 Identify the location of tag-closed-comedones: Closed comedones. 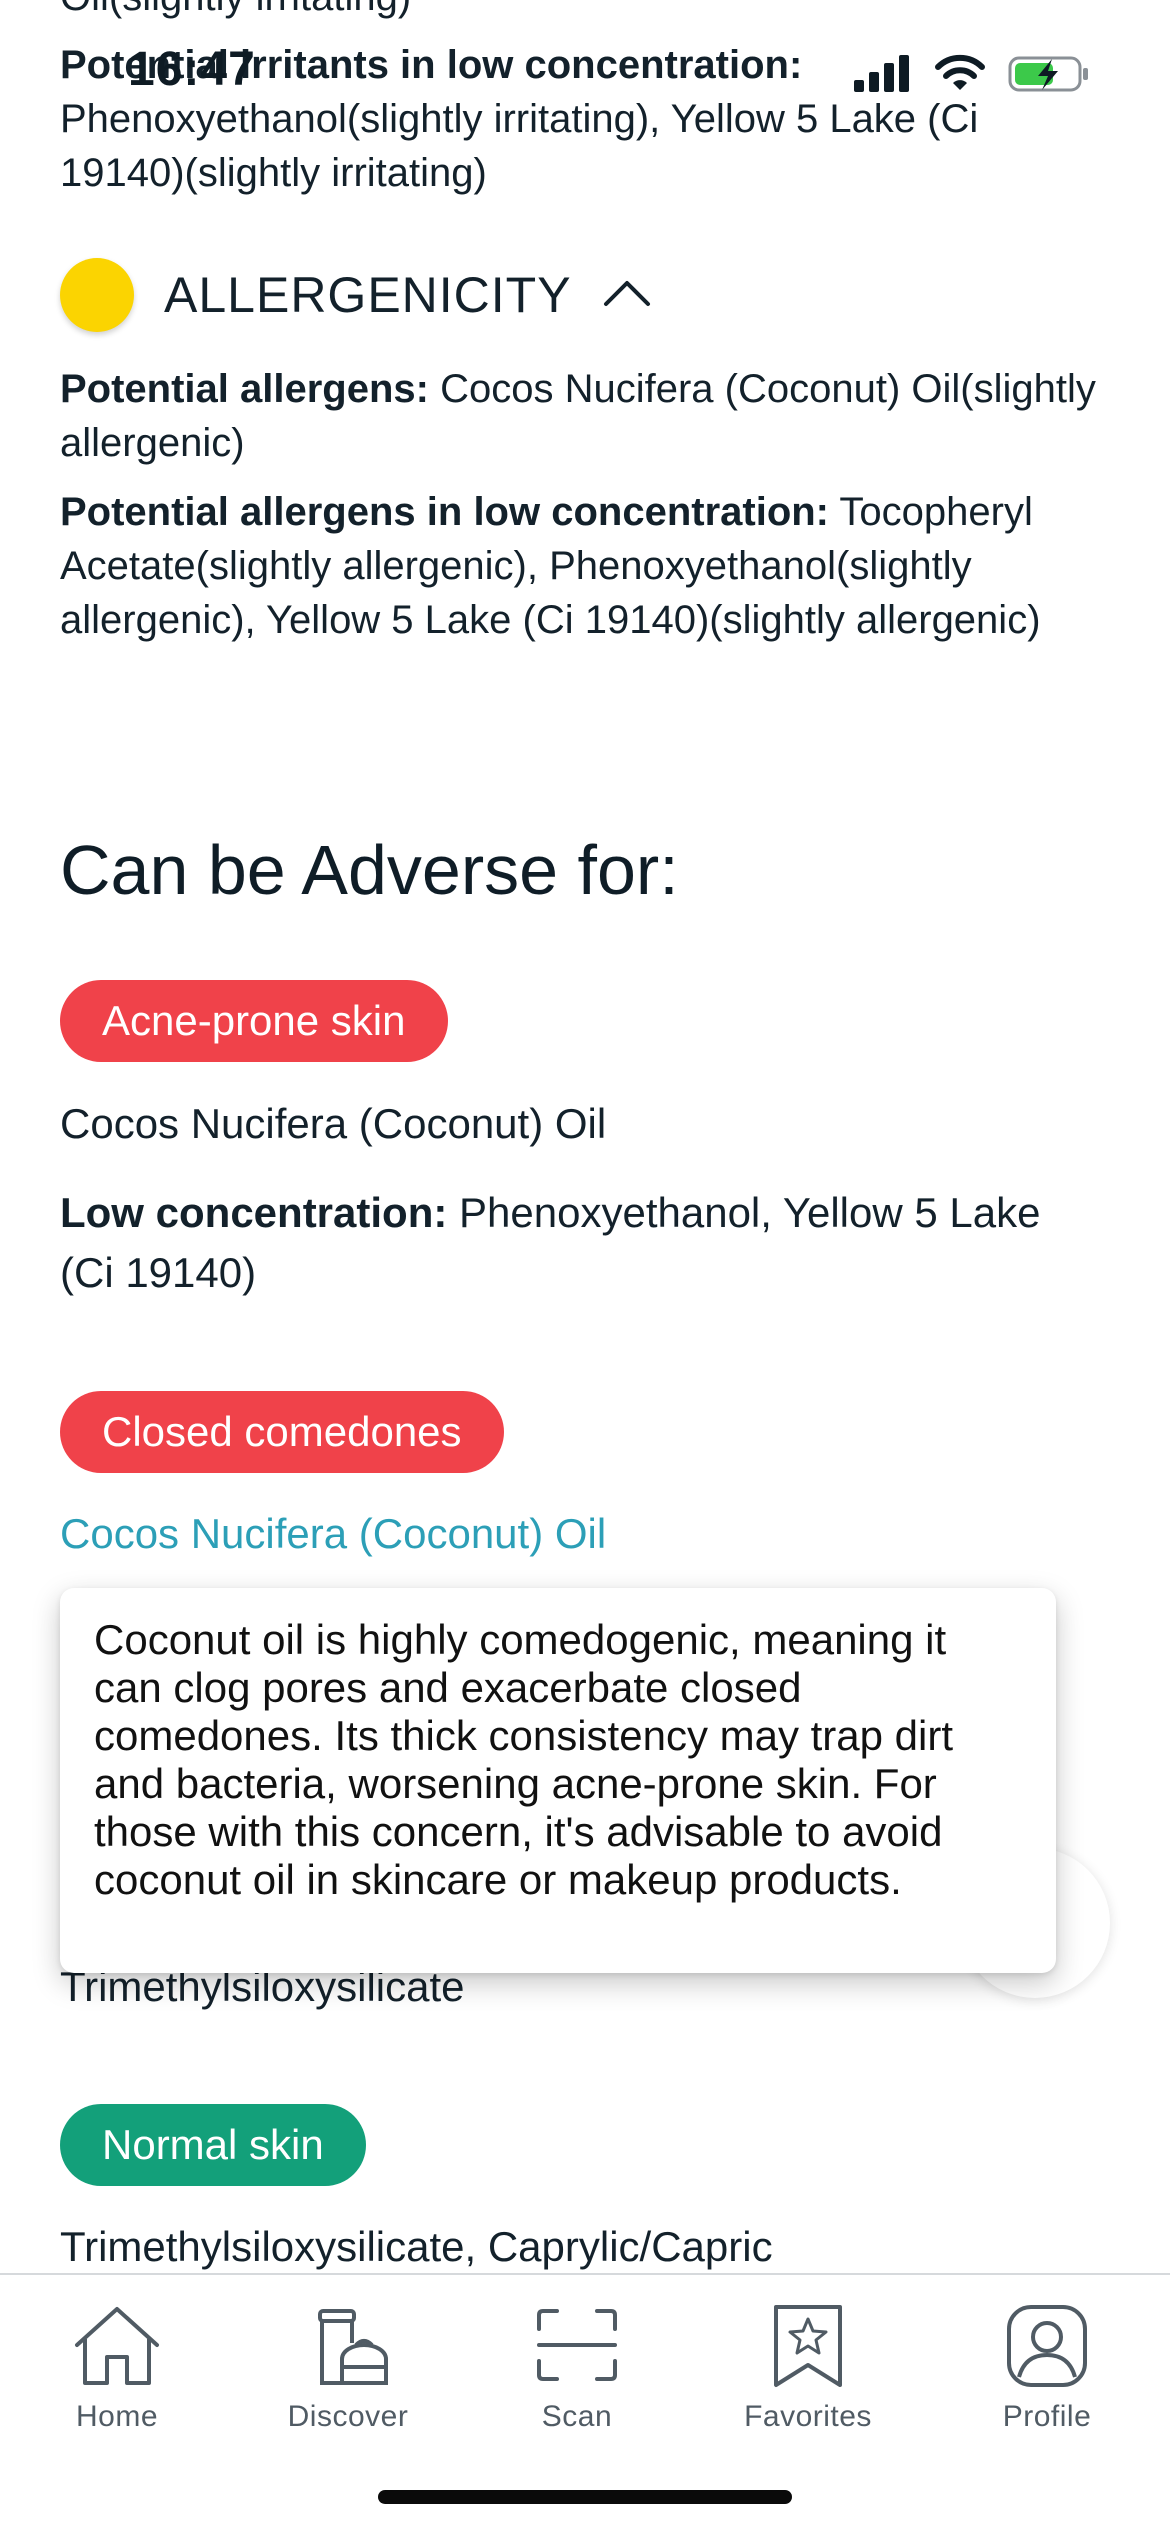
(282, 1432).